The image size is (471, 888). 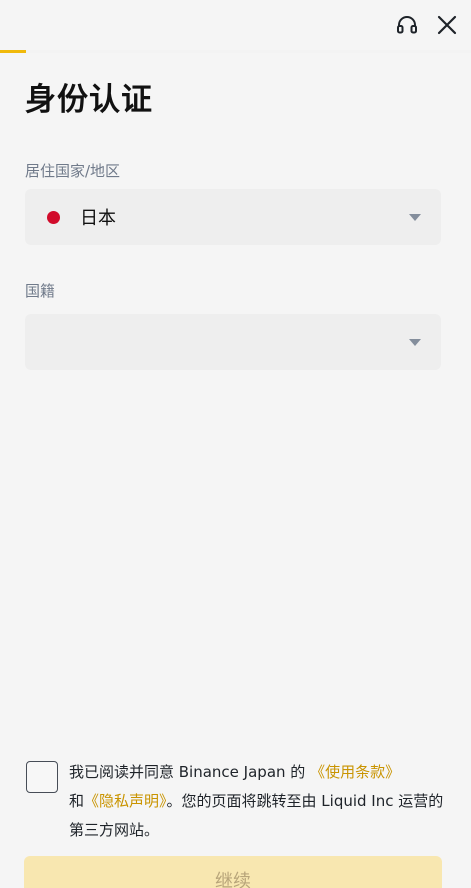 What do you see at coordinates (187, 772) in the screenshot?
I see `agreement-text-before: 我已阅读并同意 Binance Japan 的` at bounding box center [187, 772].